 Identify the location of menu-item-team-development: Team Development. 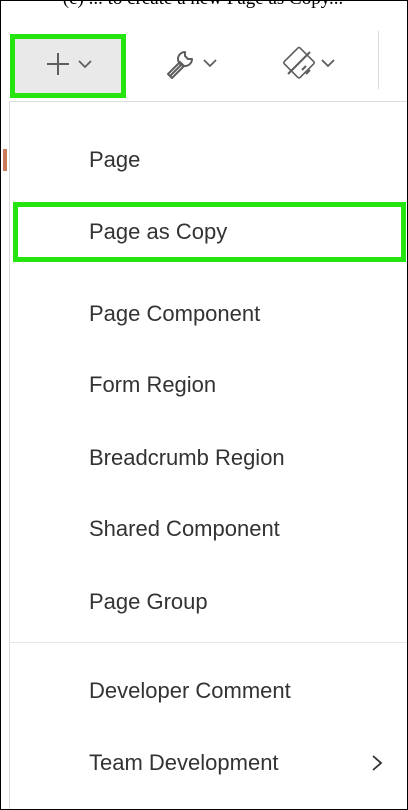
(208, 763).